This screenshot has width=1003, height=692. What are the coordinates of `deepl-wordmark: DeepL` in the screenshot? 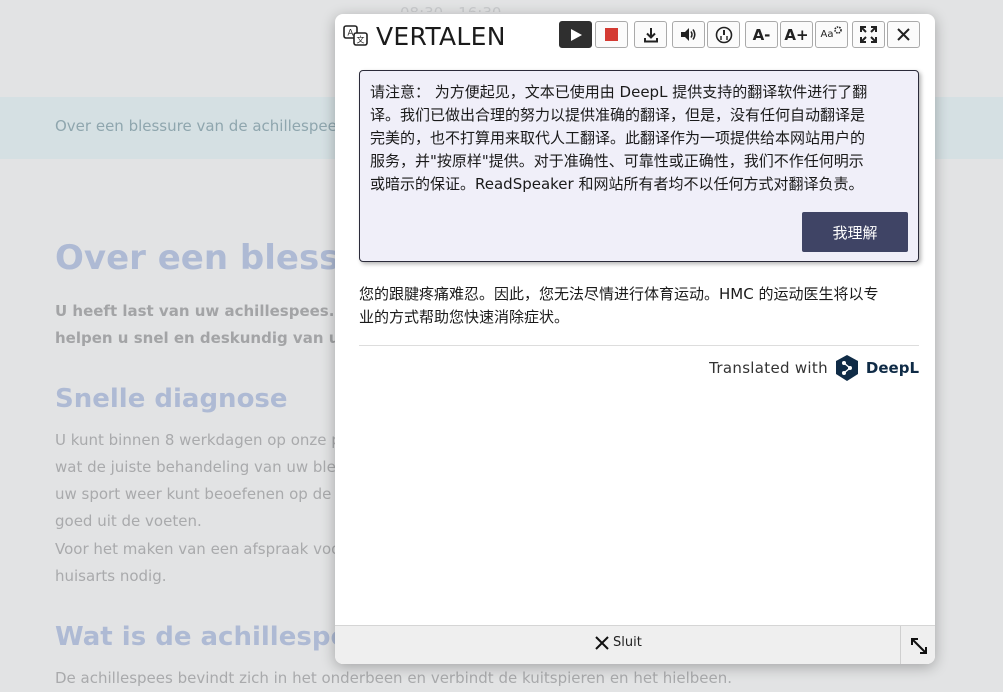 It's located at (892, 368).